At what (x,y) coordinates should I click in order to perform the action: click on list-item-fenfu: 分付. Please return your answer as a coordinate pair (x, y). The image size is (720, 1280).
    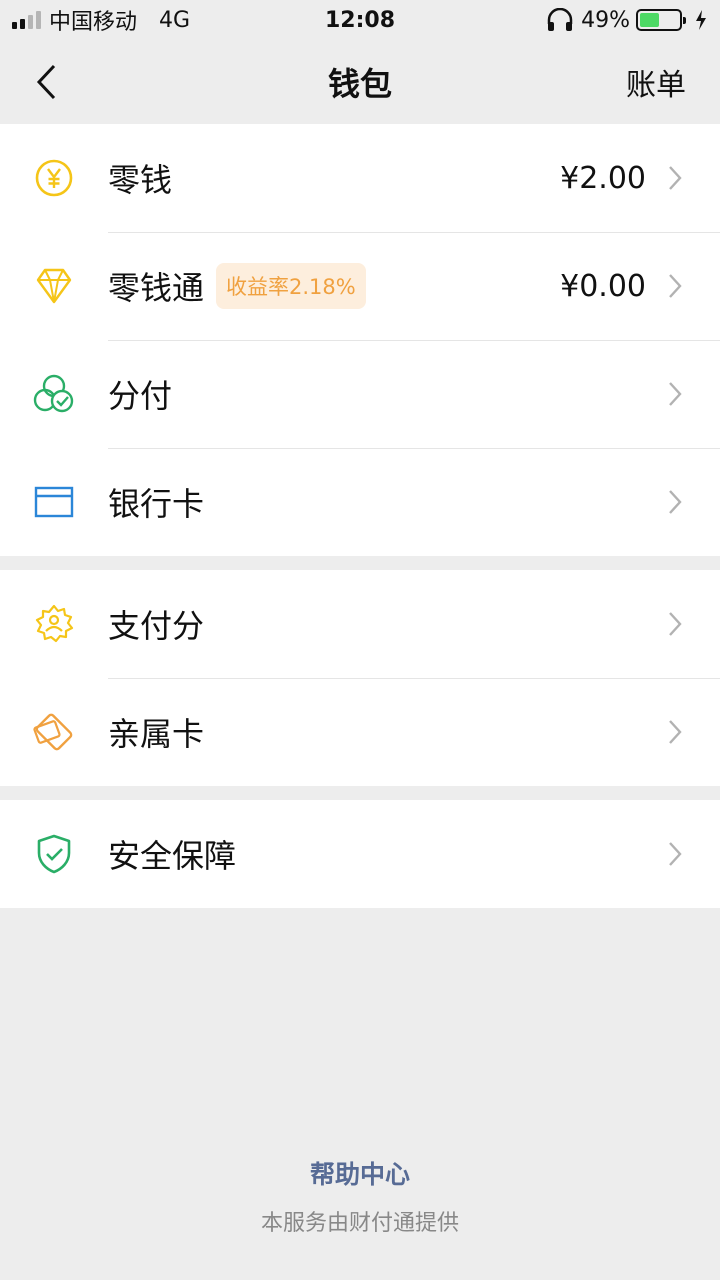
    Looking at the image, I should click on (360, 394).